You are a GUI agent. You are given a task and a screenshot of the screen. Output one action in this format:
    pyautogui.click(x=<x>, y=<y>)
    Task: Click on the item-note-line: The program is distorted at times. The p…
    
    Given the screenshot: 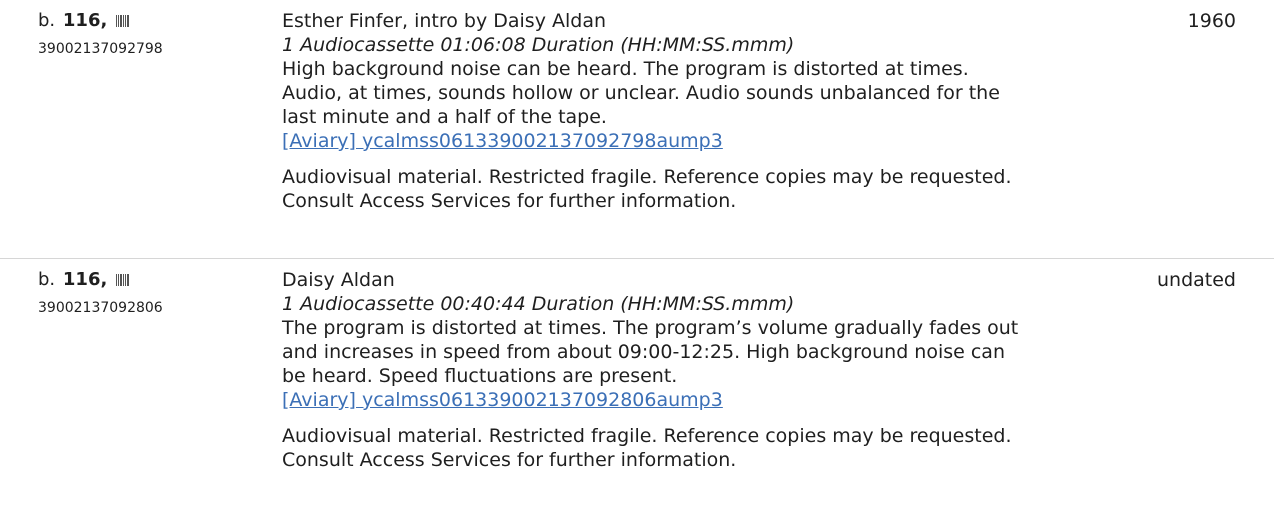 What is the action you would take?
    pyautogui.click(x=650, y=328)
    